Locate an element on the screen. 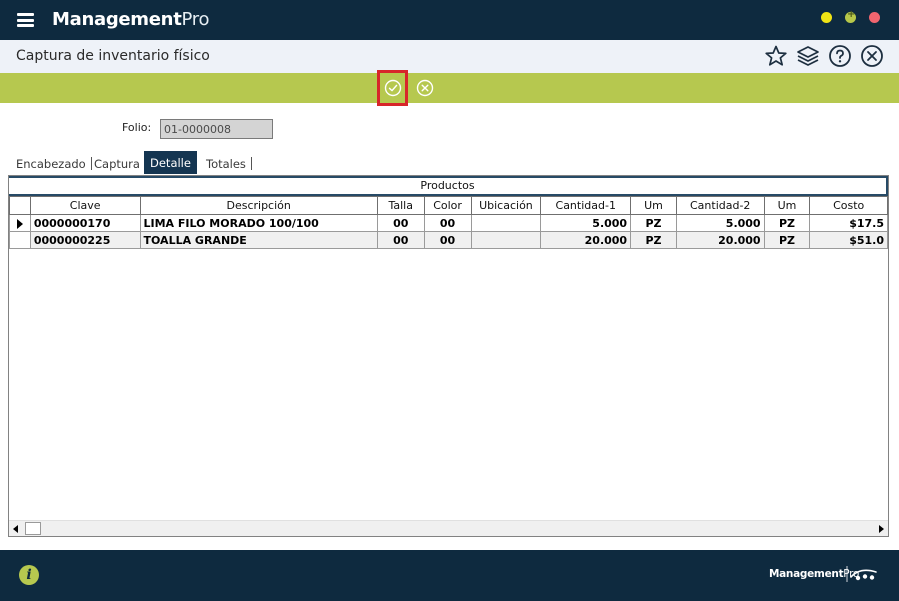 The width and height of the screenshot is (899, 601). info-icon: i is located at coordinates (29, 575).